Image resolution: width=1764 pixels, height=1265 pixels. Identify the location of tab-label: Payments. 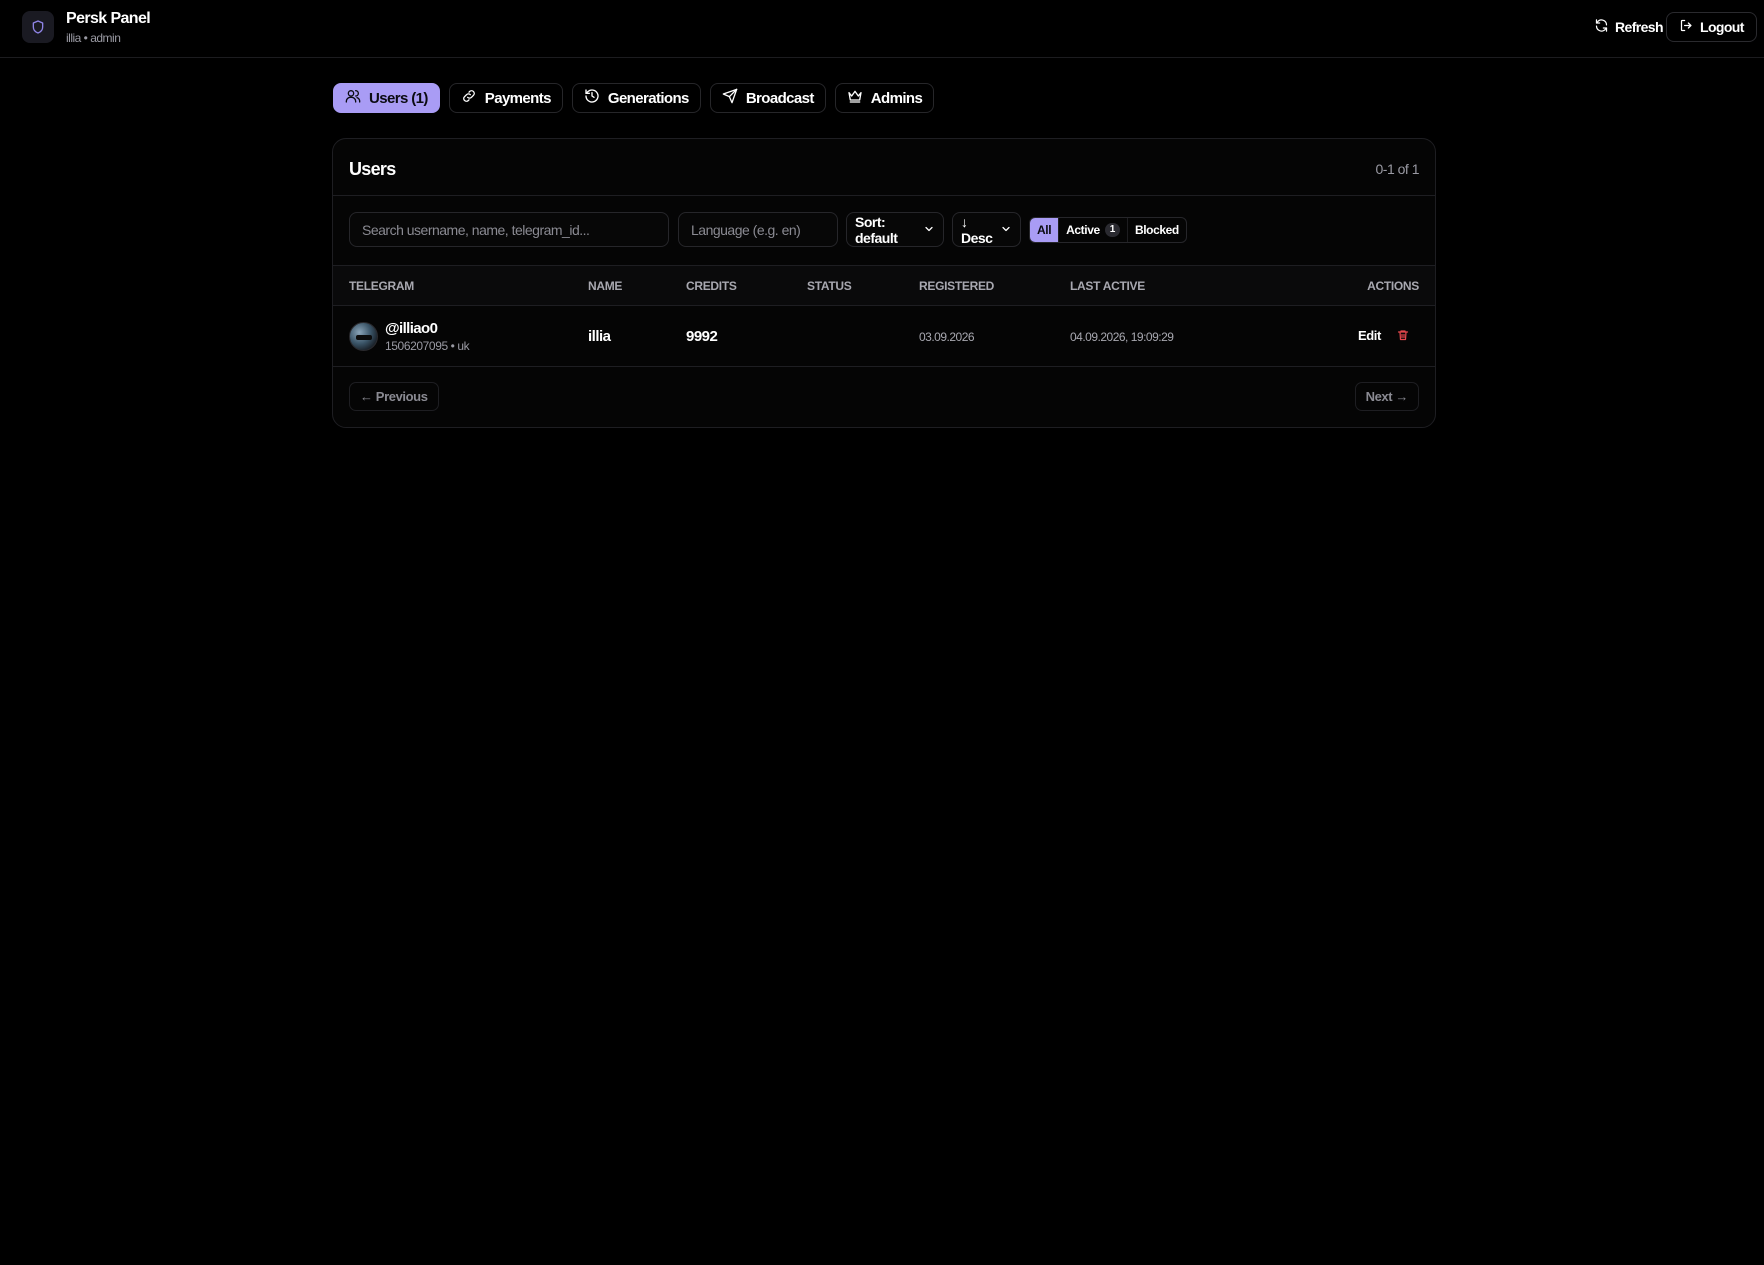
(518, 98).